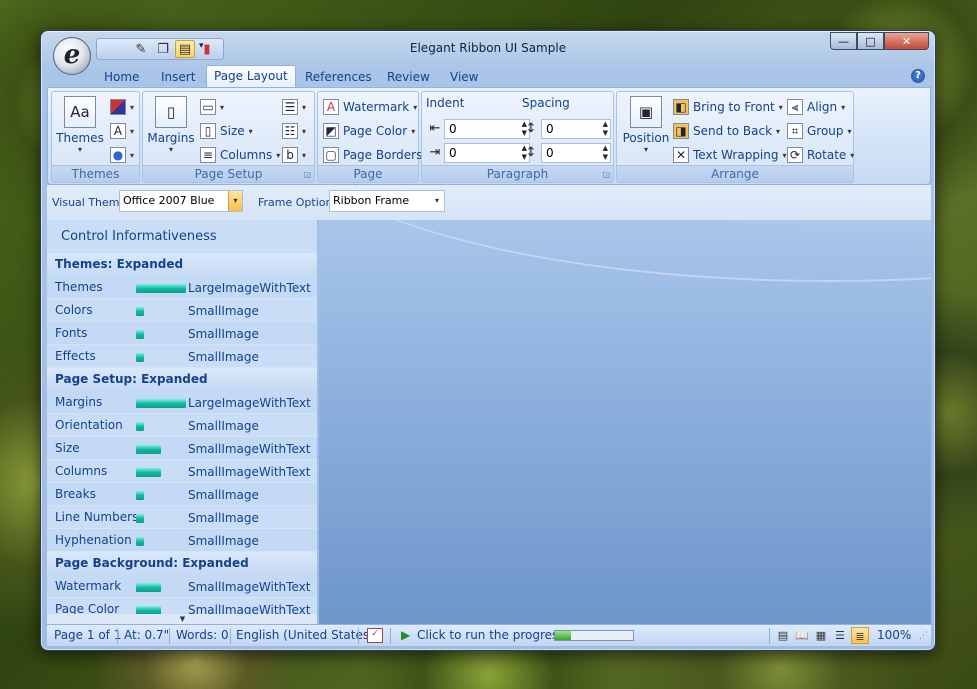 The height and width of the screenshot is (689, 977). Describe the element at coordinates (182, 586) in the screenshot. I see `list-item: Watermark SmallImageWithText` at that location.